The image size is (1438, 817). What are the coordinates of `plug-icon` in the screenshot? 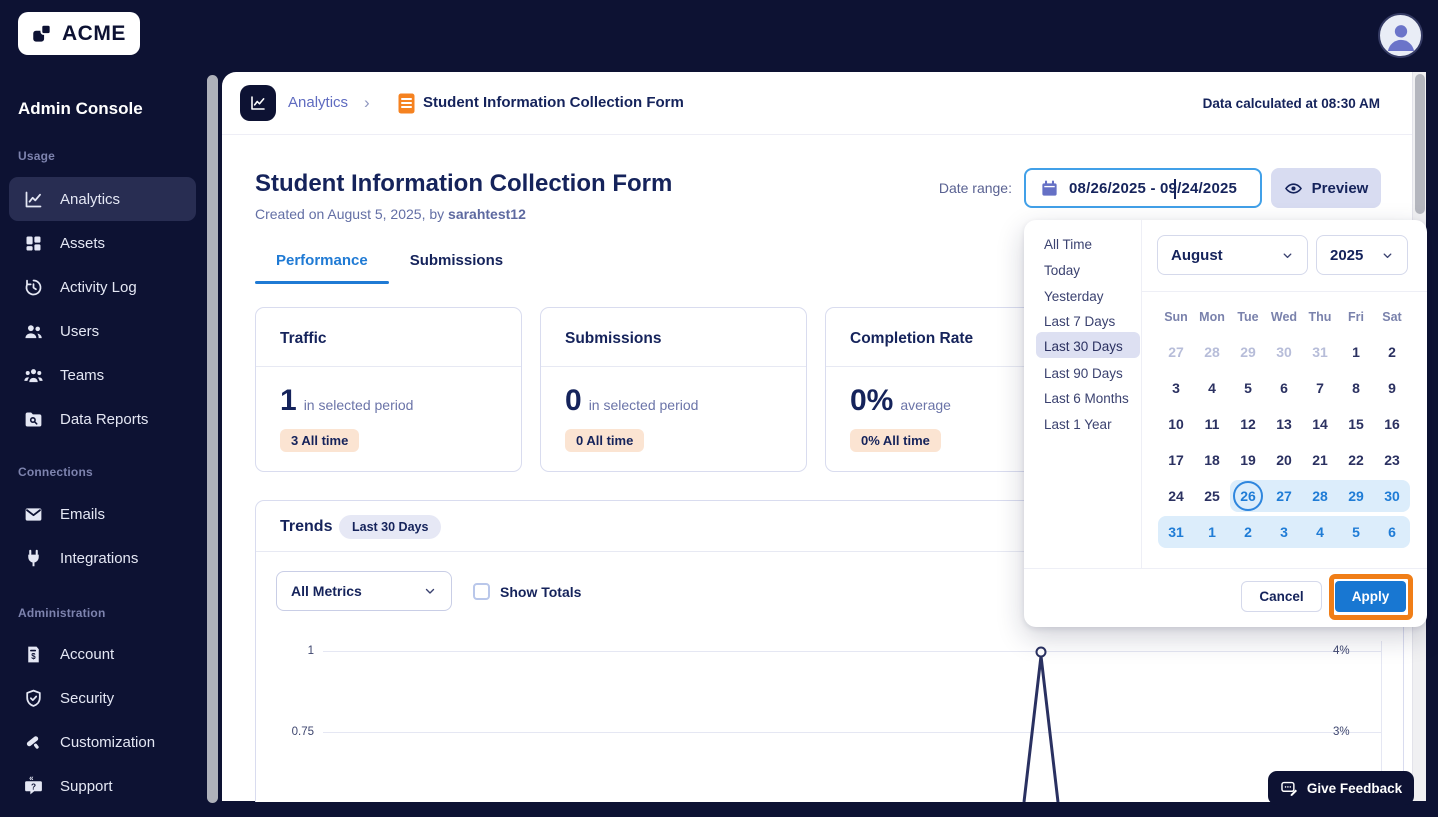 It's located at (33, 558).